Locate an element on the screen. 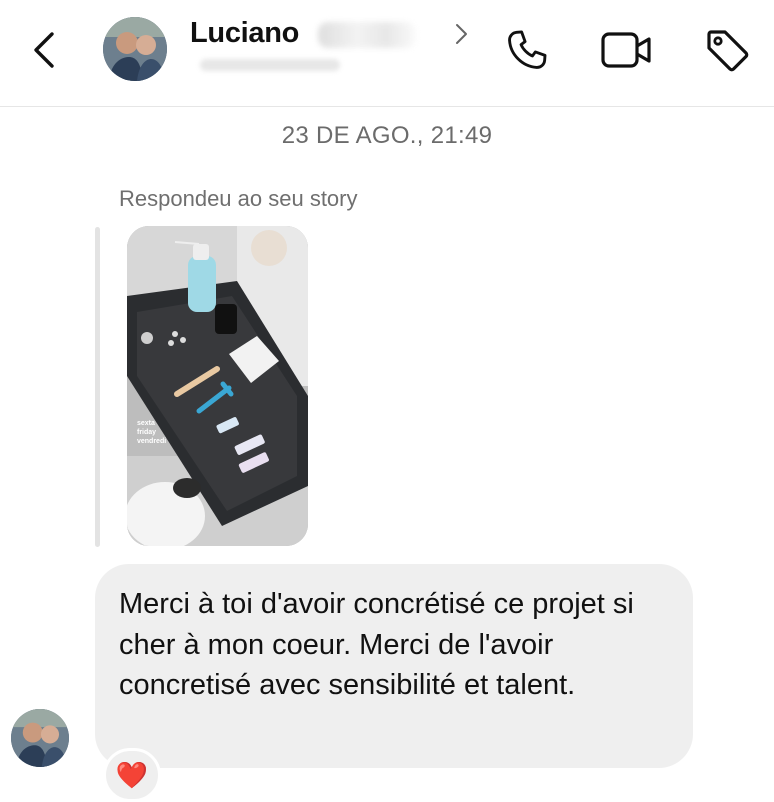  sender-avatar is located at coordinates (40, 738).